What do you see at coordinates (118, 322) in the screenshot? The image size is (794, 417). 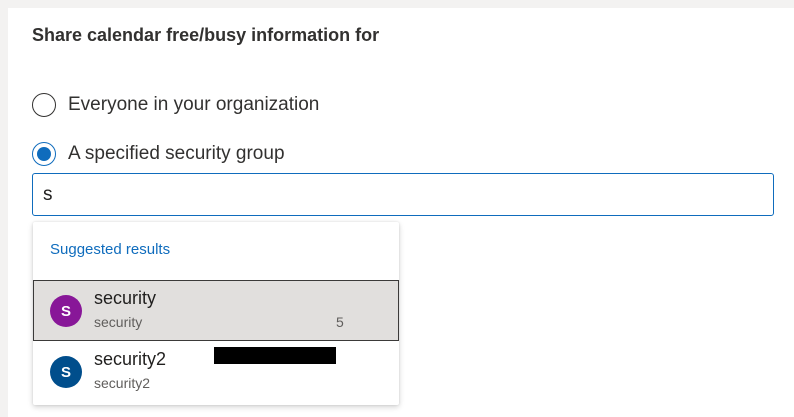 I see `suggestion-sub-visible: security` at bounding box center [118, 322].